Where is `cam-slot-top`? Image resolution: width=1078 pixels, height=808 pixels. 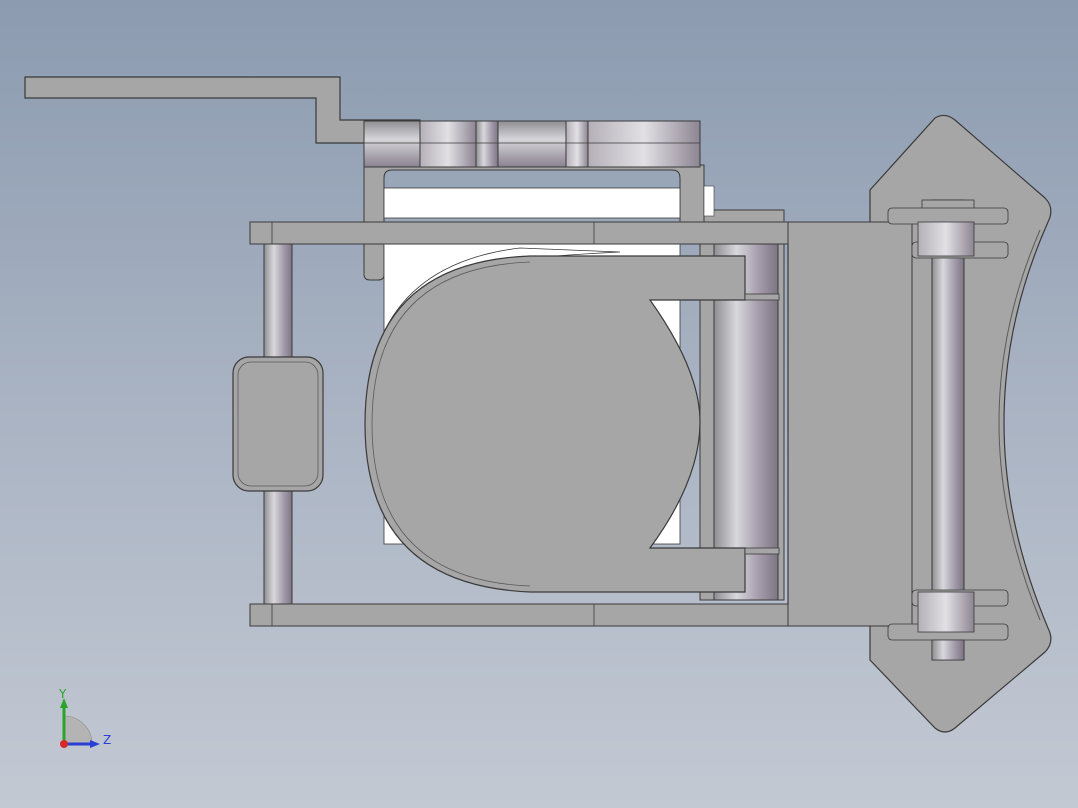
cam-slot-top is located at coordinates (762, 297).